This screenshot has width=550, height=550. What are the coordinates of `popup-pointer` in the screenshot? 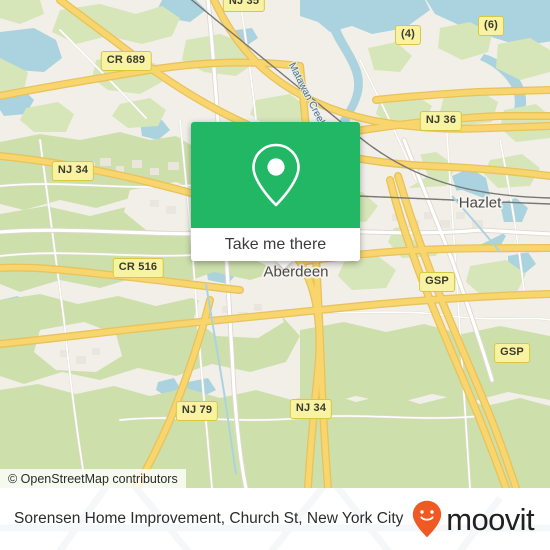 It's located at (284, 264).